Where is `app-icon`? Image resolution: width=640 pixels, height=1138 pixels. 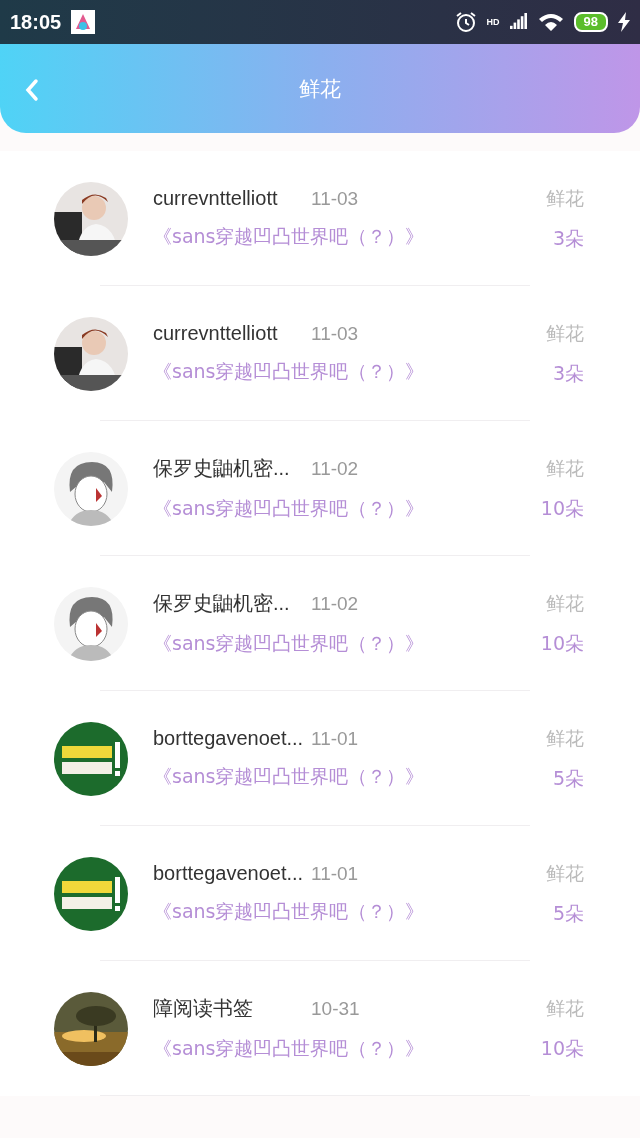
app-icon is located at coordinates (83, 22).